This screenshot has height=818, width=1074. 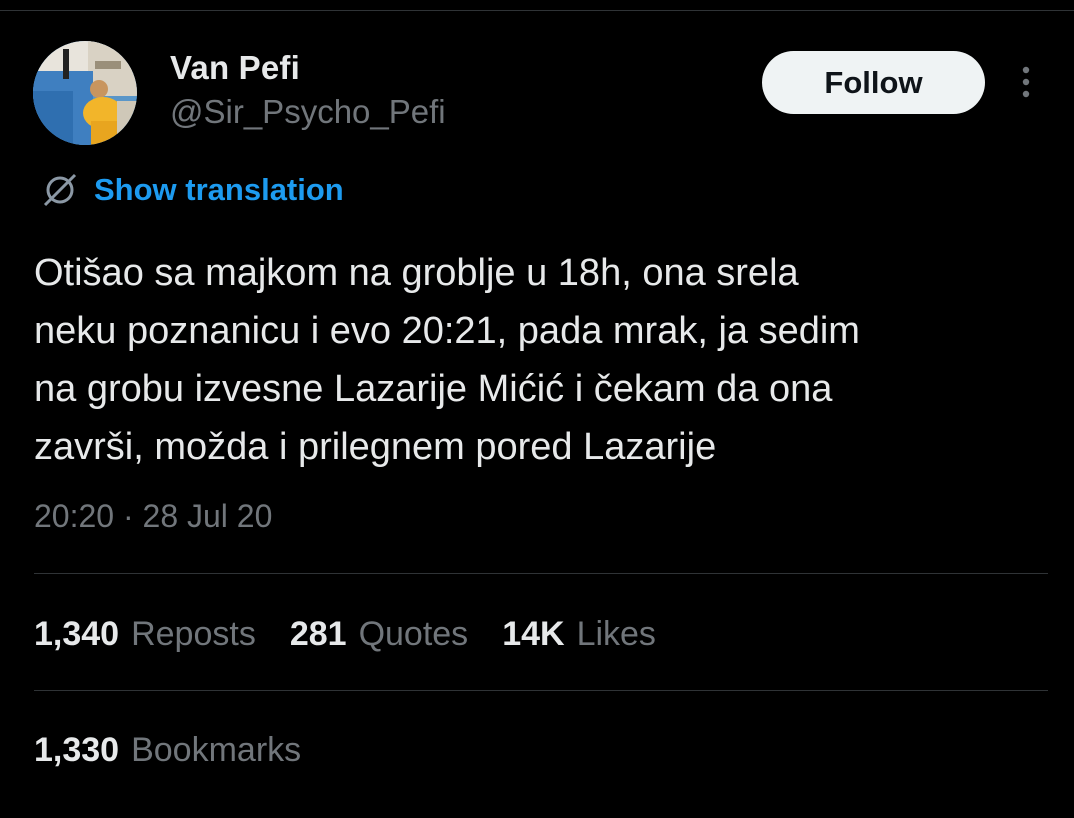 I want to click on show-translation-link: Show translation, so click(x=192, y=190).